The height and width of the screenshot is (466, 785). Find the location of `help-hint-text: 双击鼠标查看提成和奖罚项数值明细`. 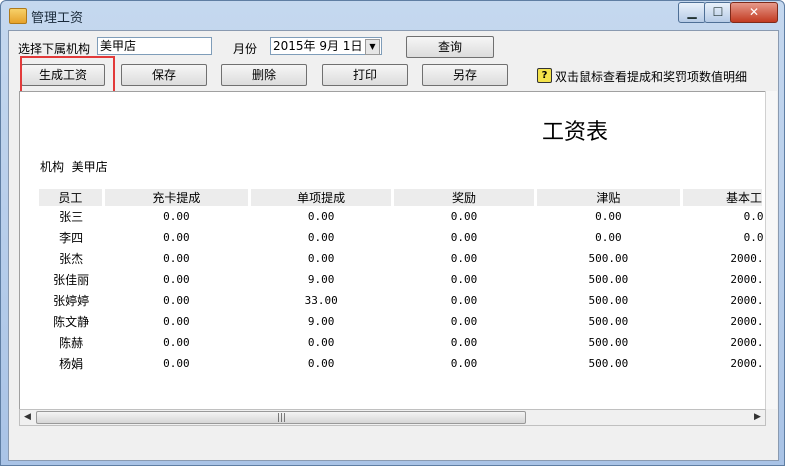

help-hint-text: 双击鼠标查看提成和奖罚项数值明细 is located at coordinates (651, 77).